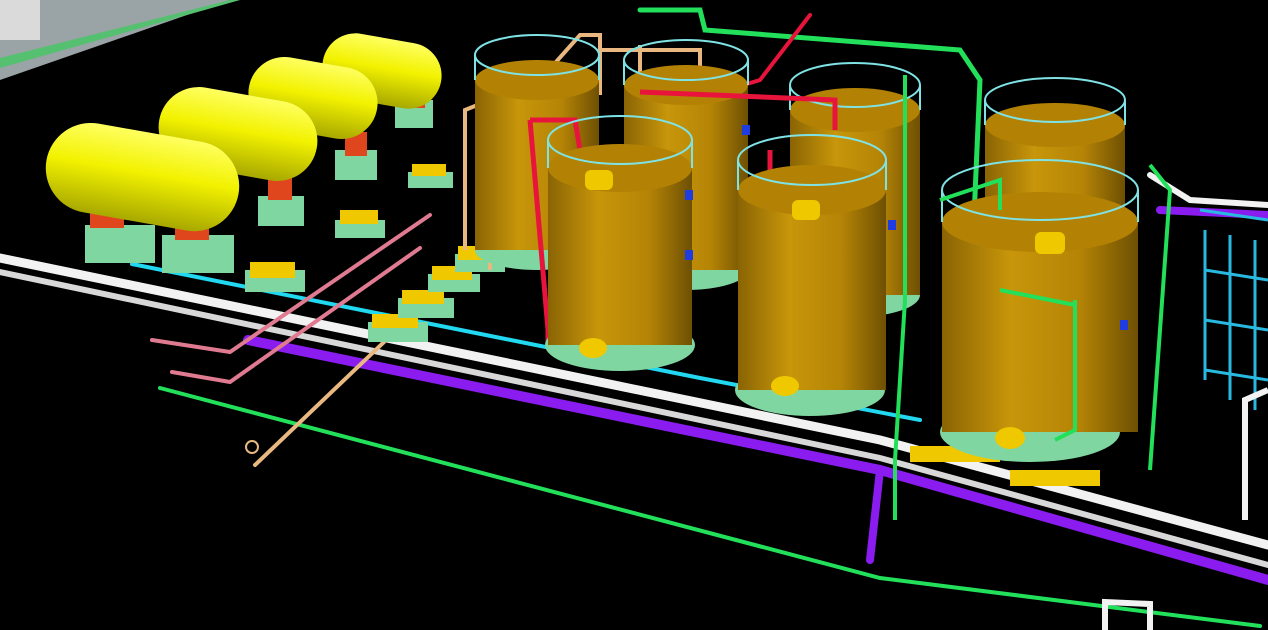 This screenshot has width=1268, height=630. What do you see at coordinates (1039, 310) in the screenshot?
I see `tank-front-right` at bounding box center [1039, 310].